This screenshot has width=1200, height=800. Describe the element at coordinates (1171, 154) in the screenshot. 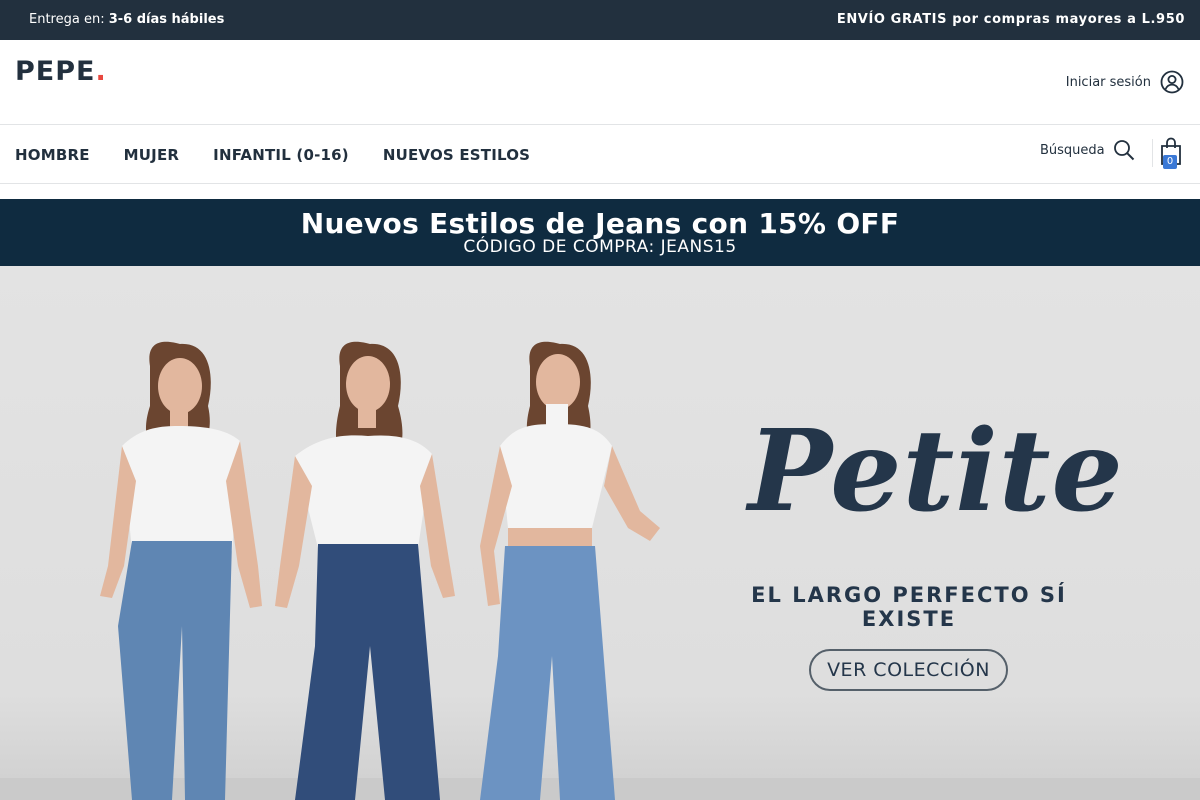

I see `cart-button: 0` at that location.